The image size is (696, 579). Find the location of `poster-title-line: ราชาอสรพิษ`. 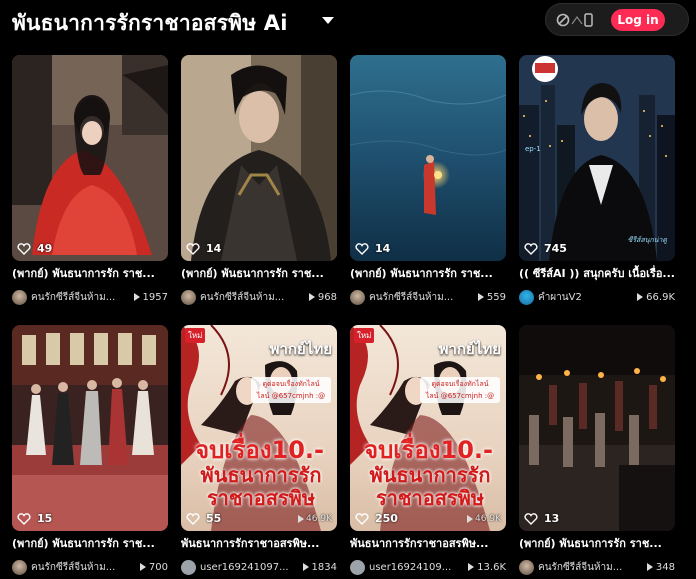

poster-title-line: ราชาอสรพิษ is located at coordinates (261, 498).